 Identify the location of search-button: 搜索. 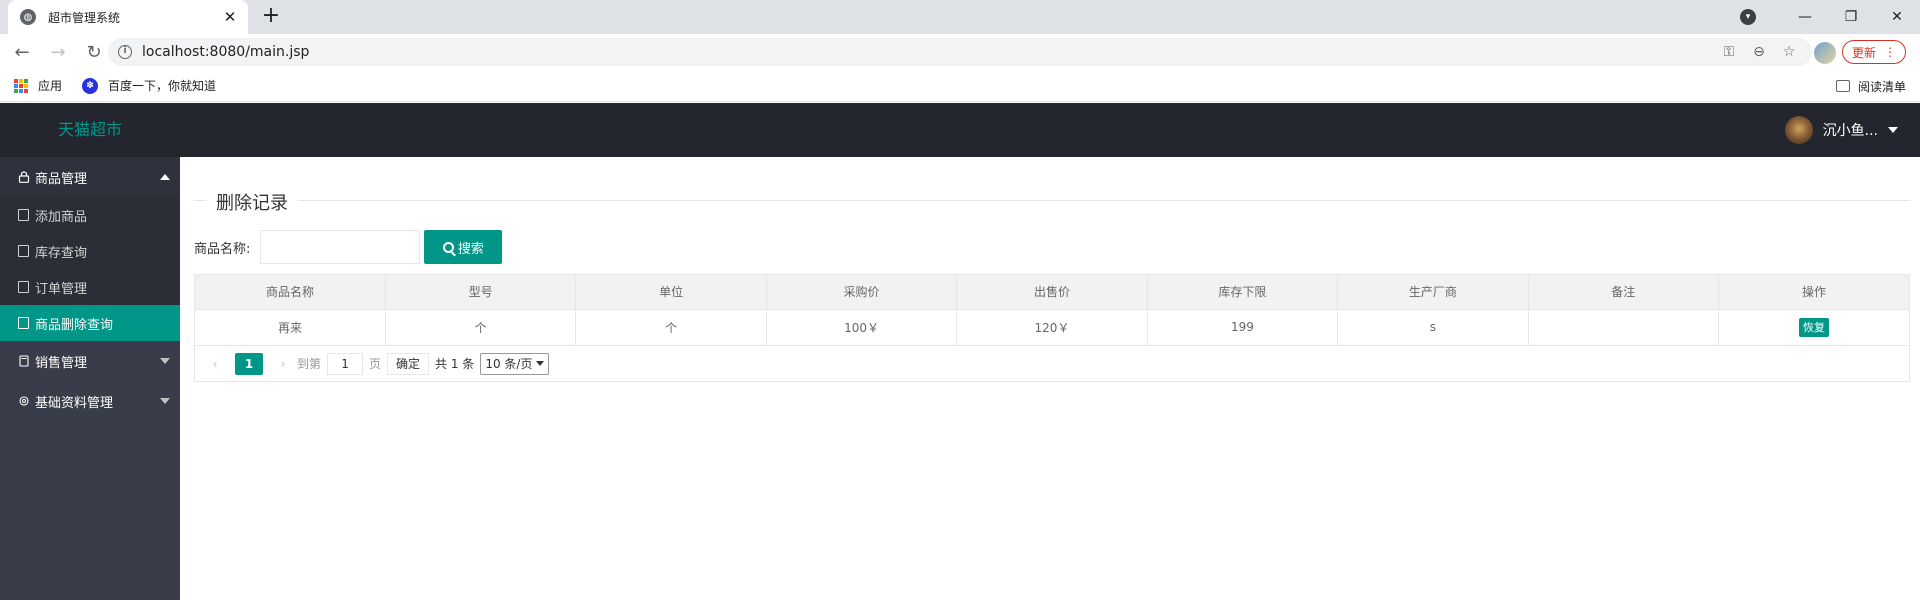
(463, 247).